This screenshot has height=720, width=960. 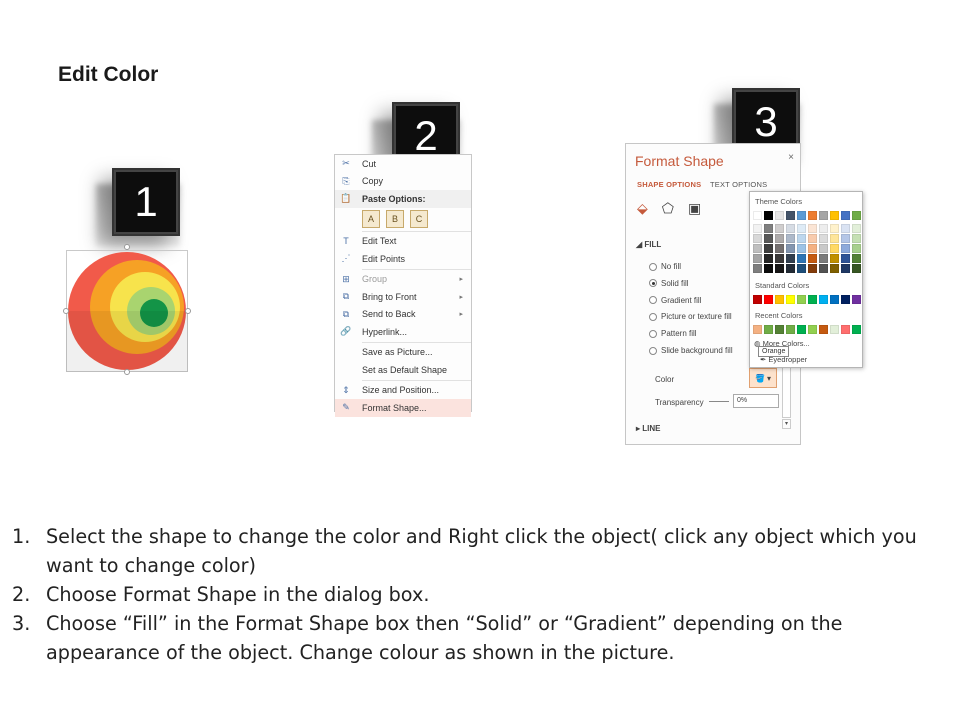 What do you see at coordinates (738, 184) in the screenshot?
I see `tab-text-options: TEXT OPTIONS` at bounding box center [738, 184].